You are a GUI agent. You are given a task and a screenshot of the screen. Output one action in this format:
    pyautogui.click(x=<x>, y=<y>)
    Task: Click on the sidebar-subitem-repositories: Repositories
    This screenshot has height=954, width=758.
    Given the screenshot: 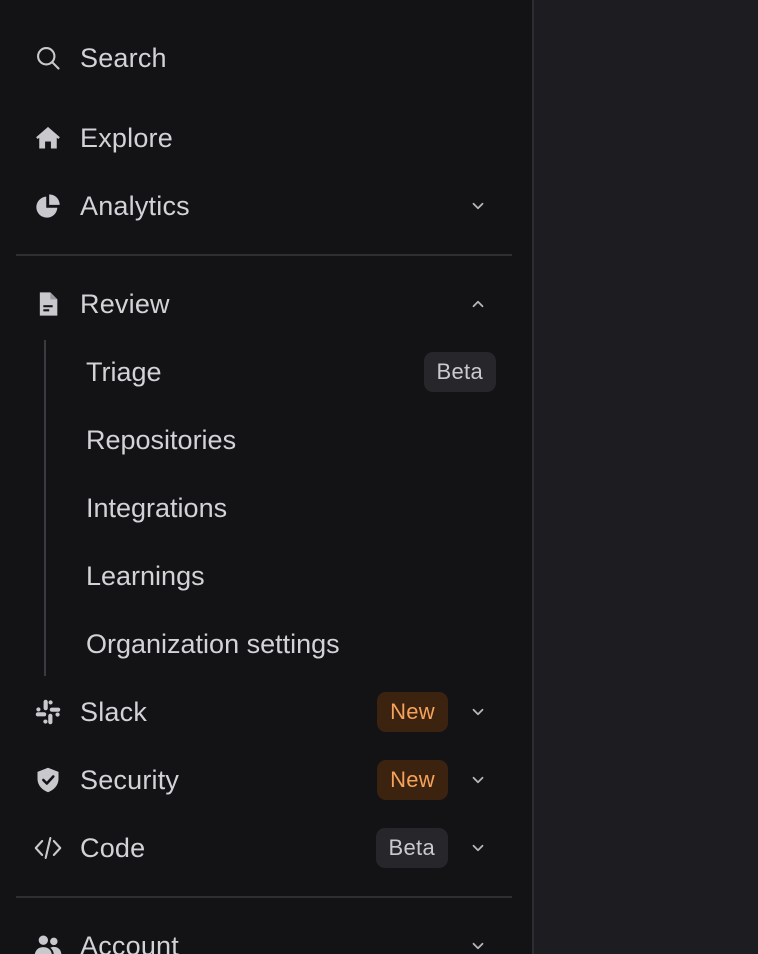 What is the action you would take?
    pyautogui.click(x=283, y=440)
    